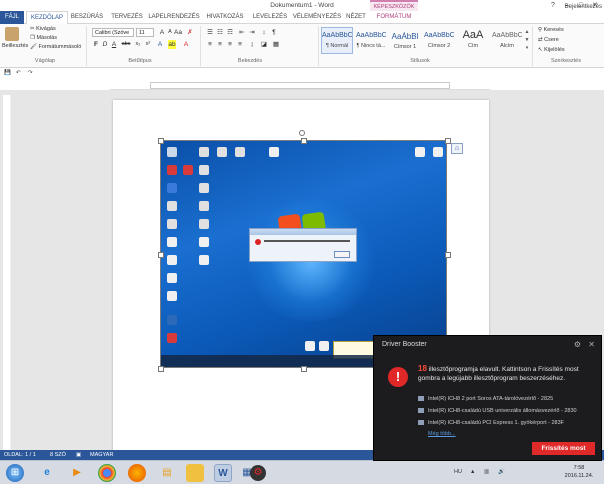  I want to click on numbering-icon: ☷, so click(220, 32).